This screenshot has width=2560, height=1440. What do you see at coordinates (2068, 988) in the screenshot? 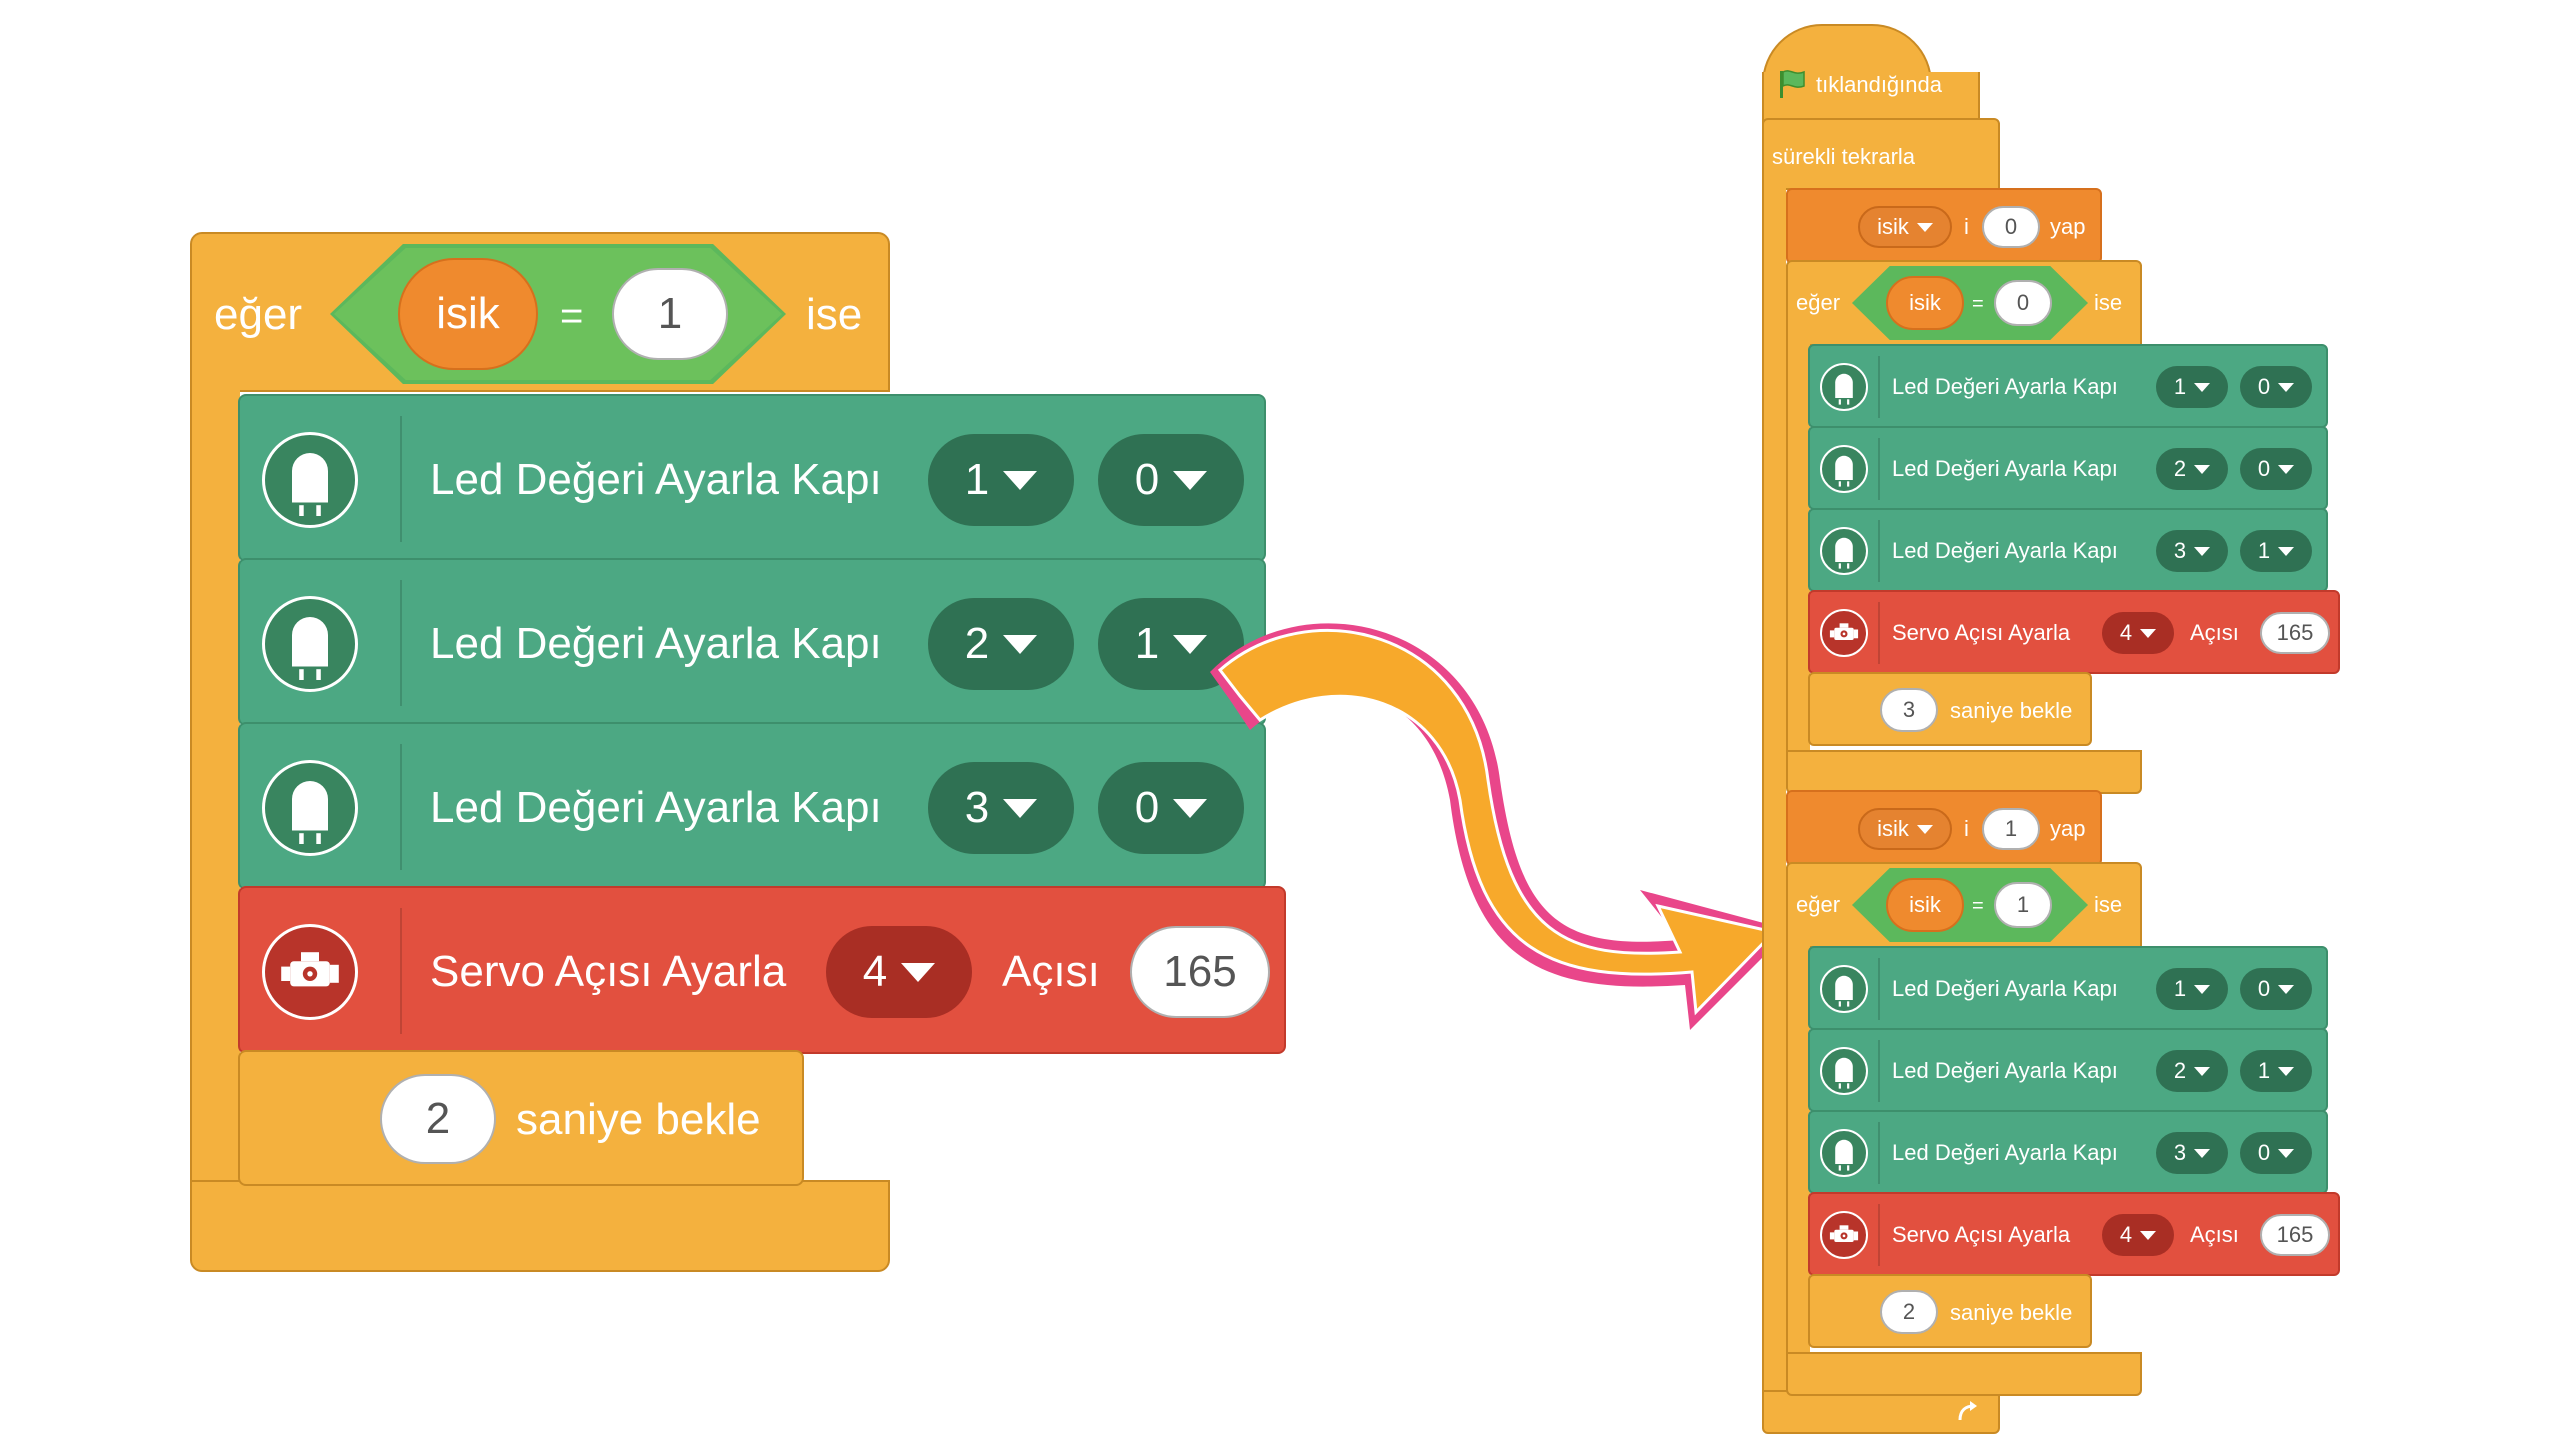
I see `led-block-r4: Led Değeri Ayarla Kapı 1 0` at bounding box center [2068, 988].